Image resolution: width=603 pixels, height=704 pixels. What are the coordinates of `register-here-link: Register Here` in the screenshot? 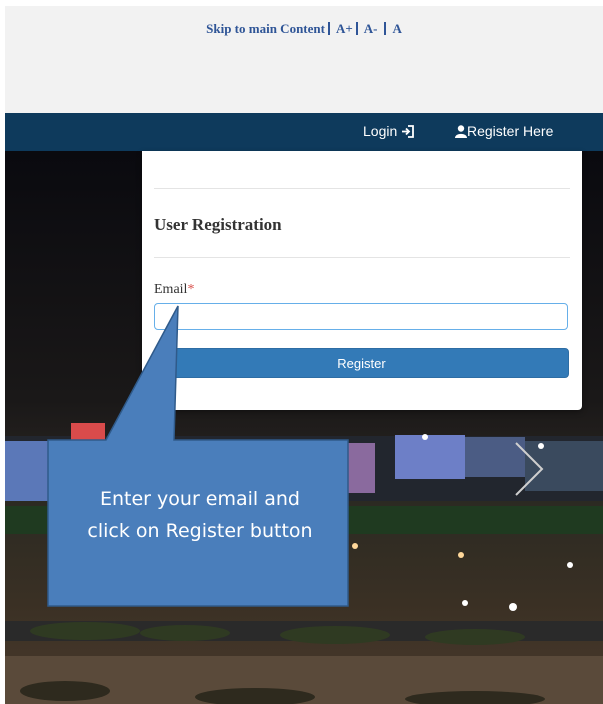 It's located at (504, 131).